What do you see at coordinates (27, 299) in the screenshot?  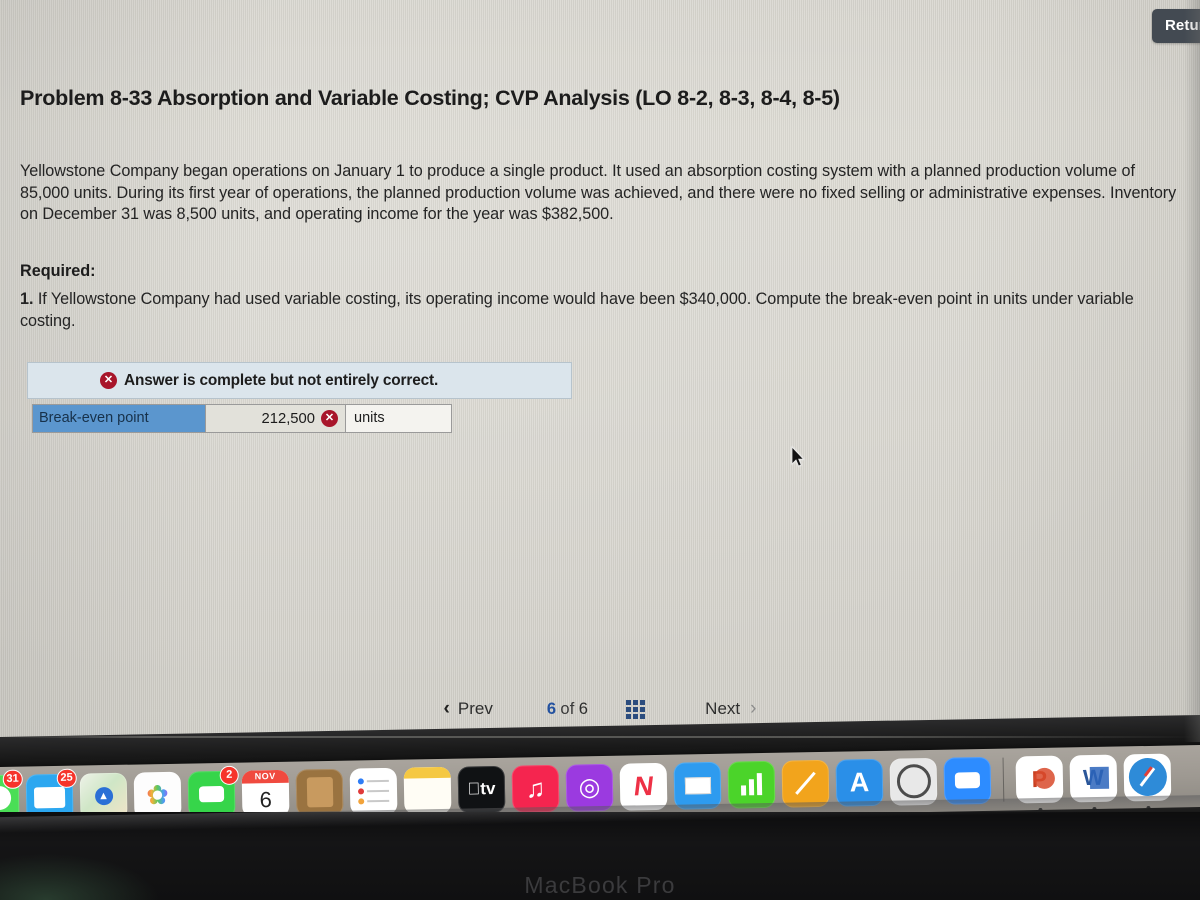 I see `required-item-number: 1.` at bounding box center [27, 299].